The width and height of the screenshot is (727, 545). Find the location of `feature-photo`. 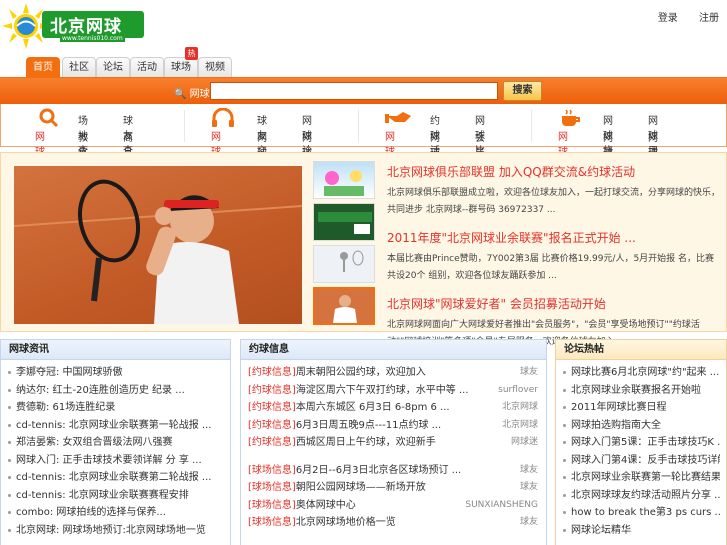

feature-photo is located at coordinates (158, 245).